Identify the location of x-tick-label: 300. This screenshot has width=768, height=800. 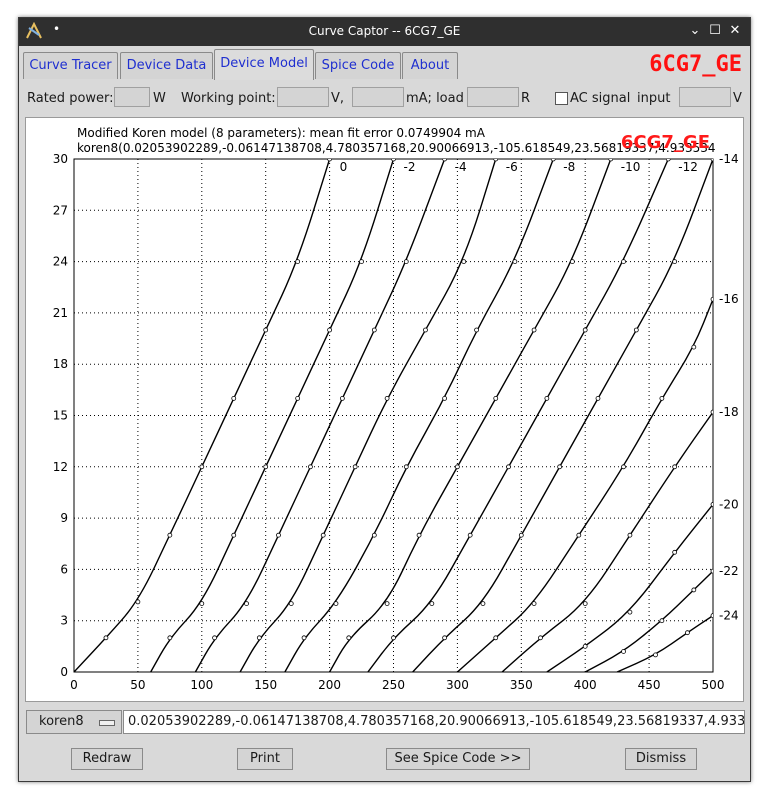
(457, 685).